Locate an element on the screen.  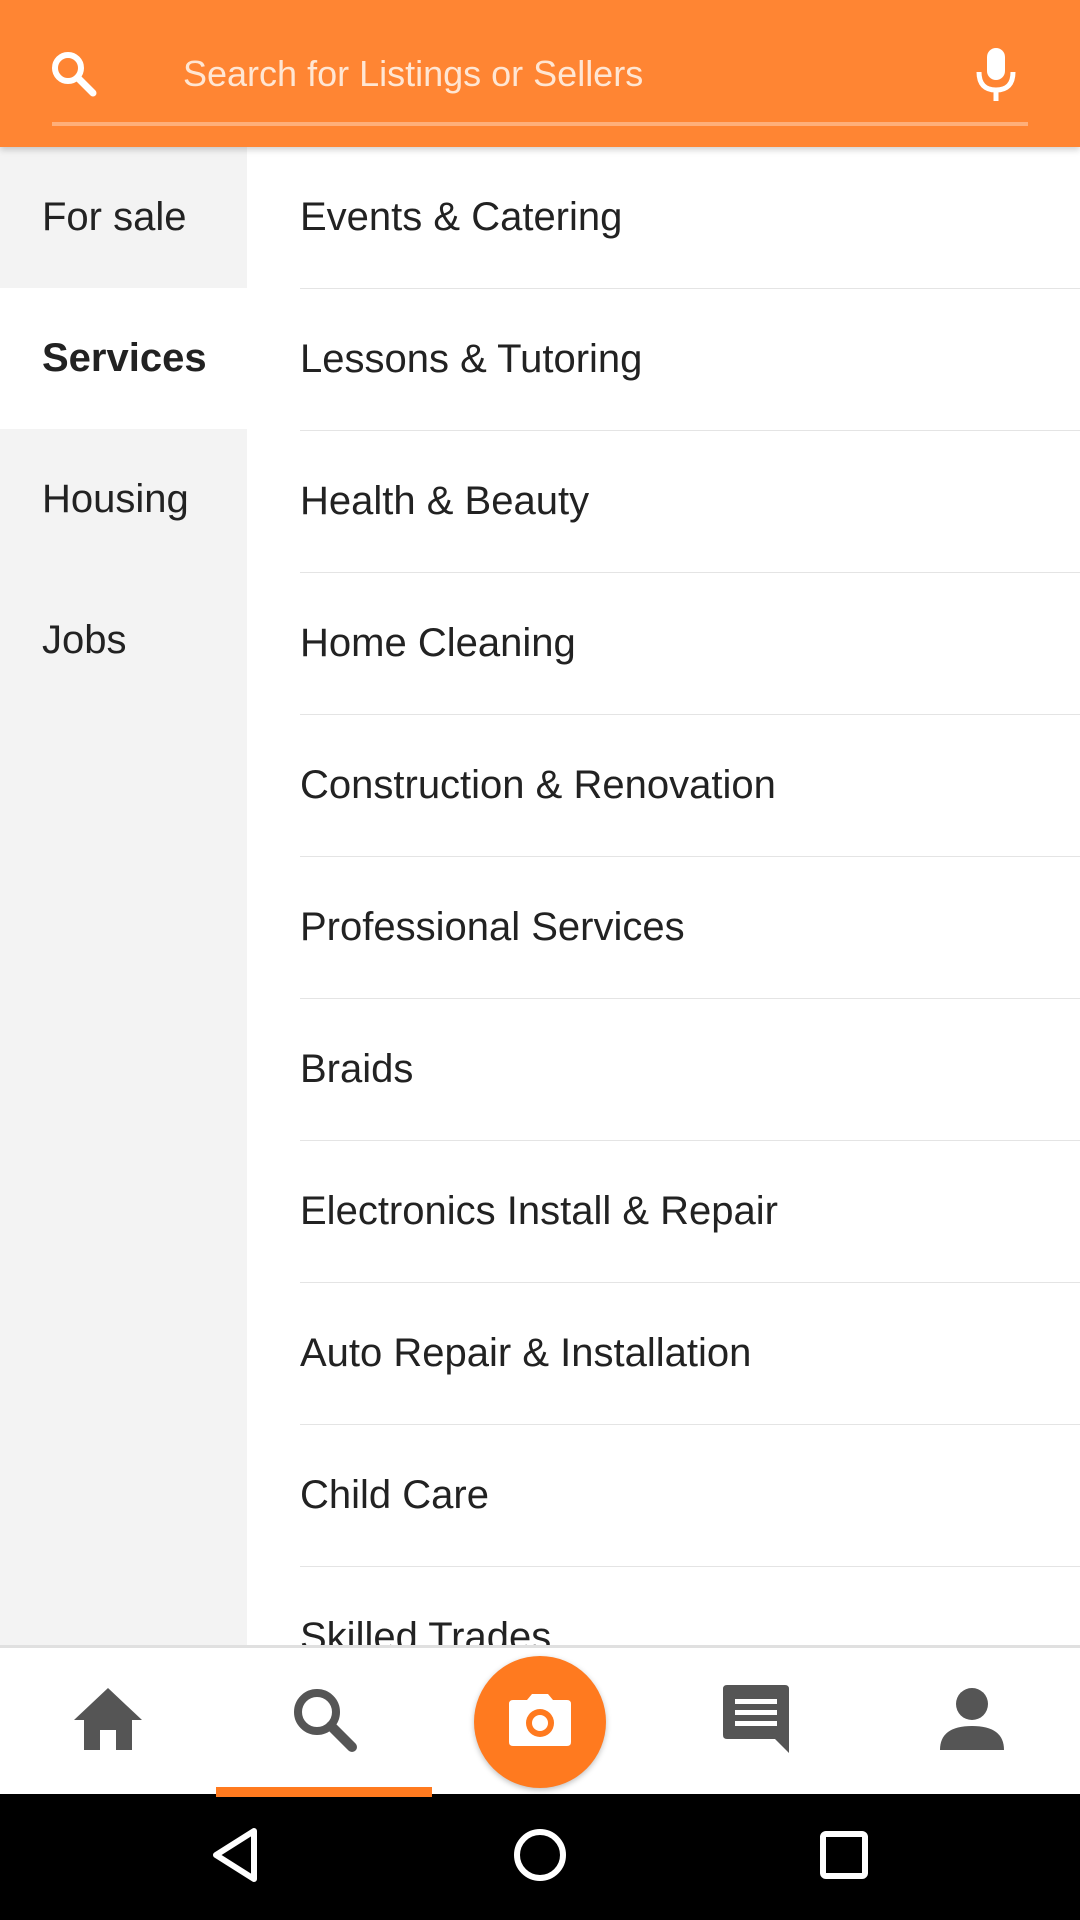
camera-icon is located at coordinates (540, 1722).